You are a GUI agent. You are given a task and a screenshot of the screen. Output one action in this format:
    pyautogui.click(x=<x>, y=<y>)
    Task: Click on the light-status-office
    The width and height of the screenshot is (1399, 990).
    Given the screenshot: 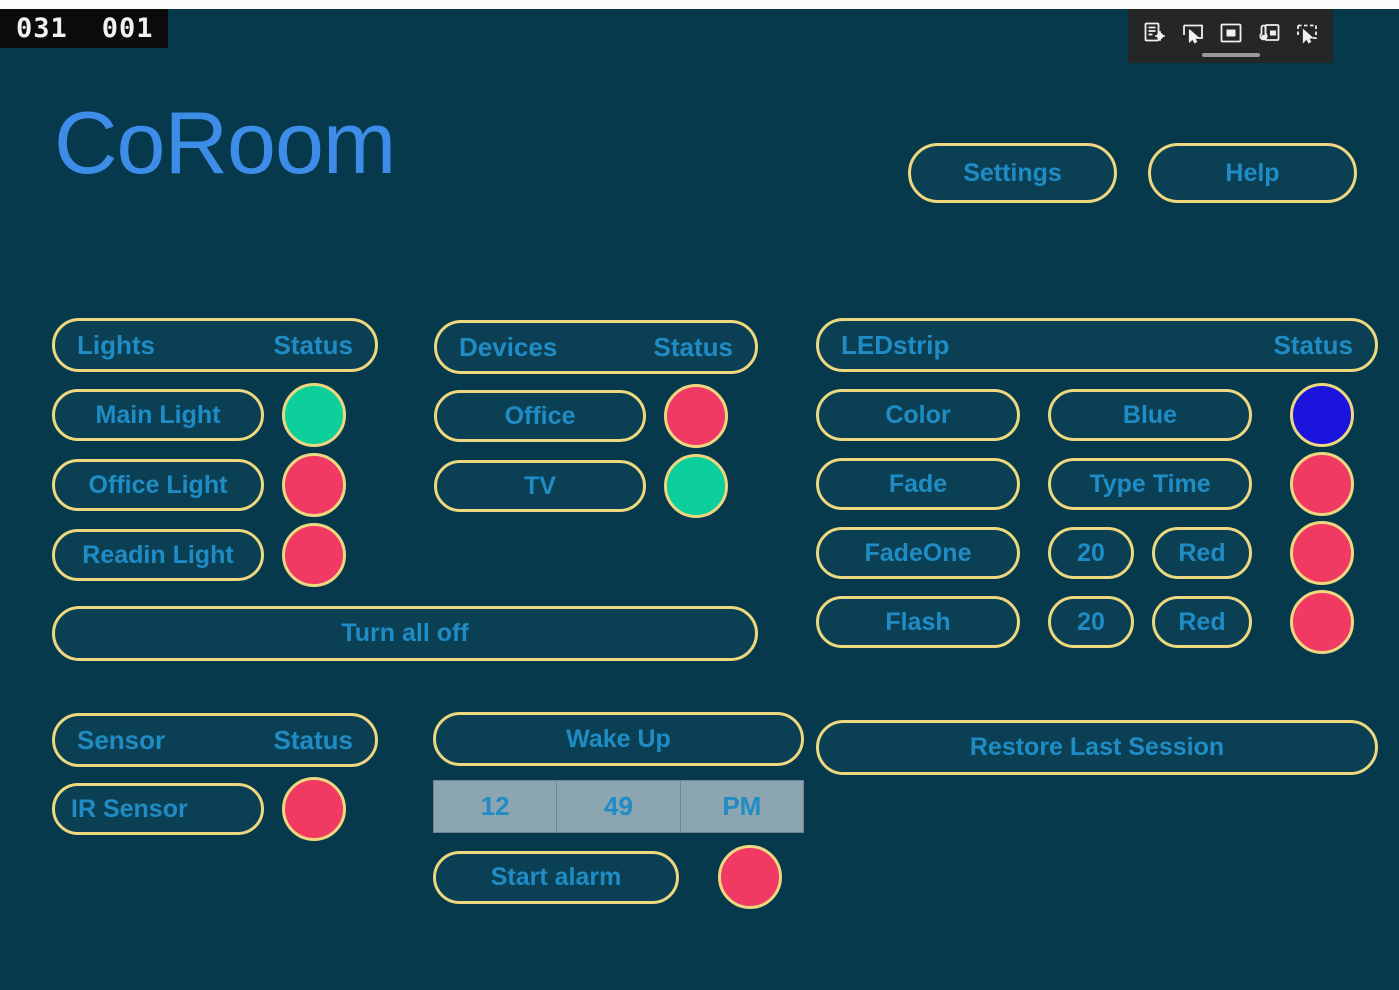 What is the action you would take?
    pyautogui.click(x=314, y=485)
    